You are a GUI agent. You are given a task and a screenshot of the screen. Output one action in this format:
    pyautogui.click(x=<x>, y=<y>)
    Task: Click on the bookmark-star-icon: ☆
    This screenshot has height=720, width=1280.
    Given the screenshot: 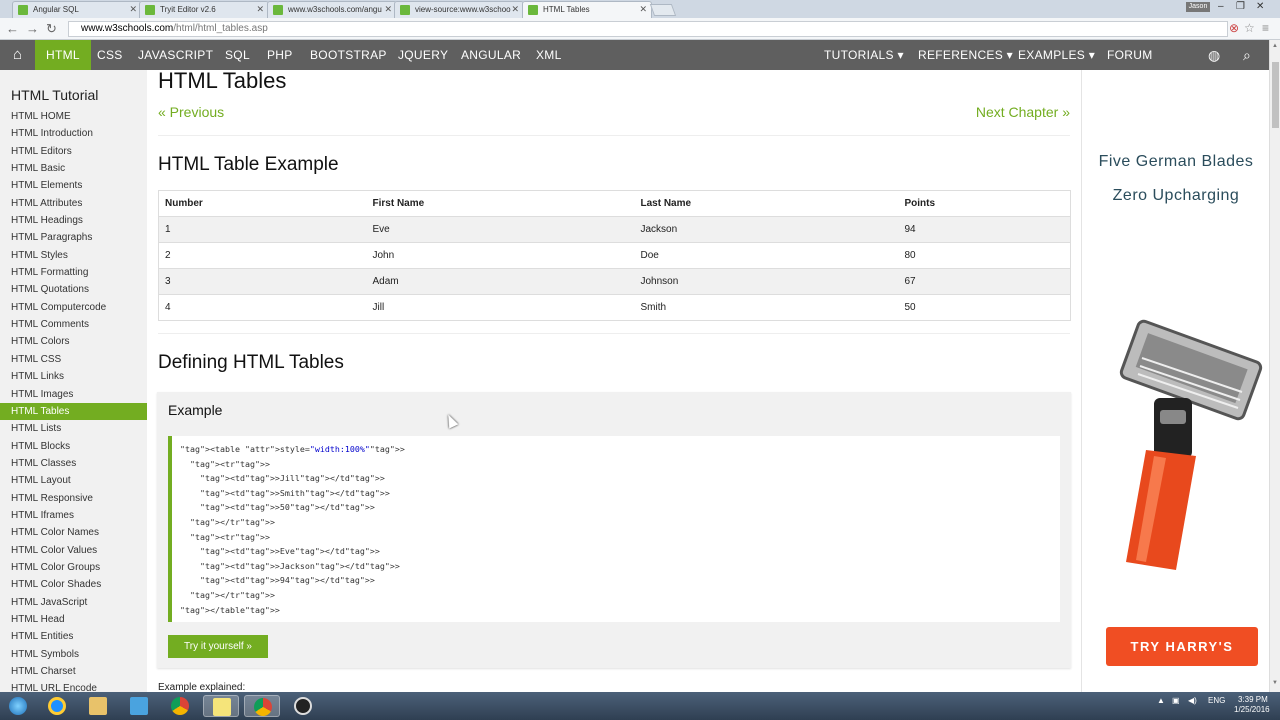 What is the action you would take?
    pyautogui.click(x=1249, y=28)
    